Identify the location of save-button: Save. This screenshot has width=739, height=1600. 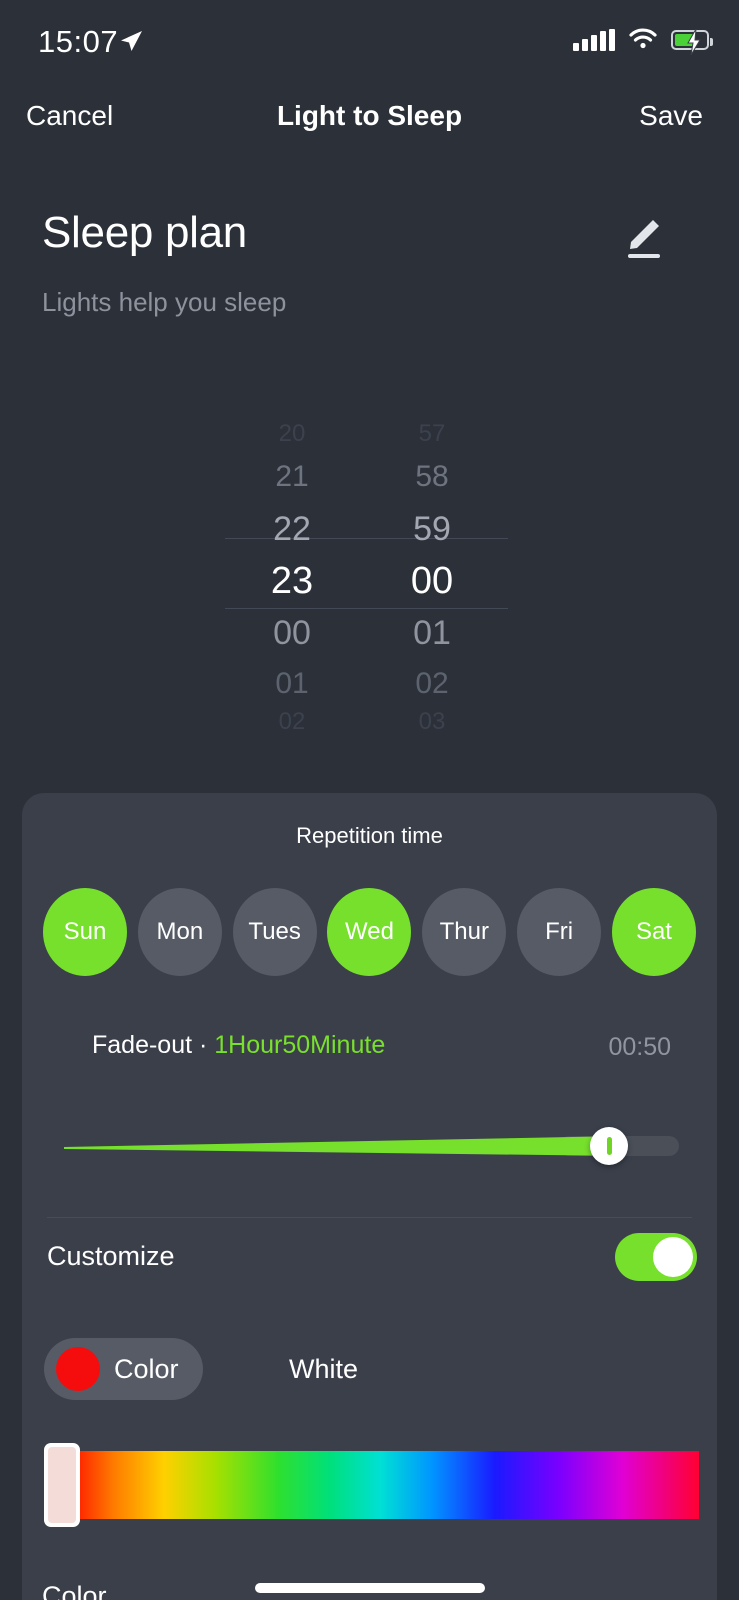
(671, 116).